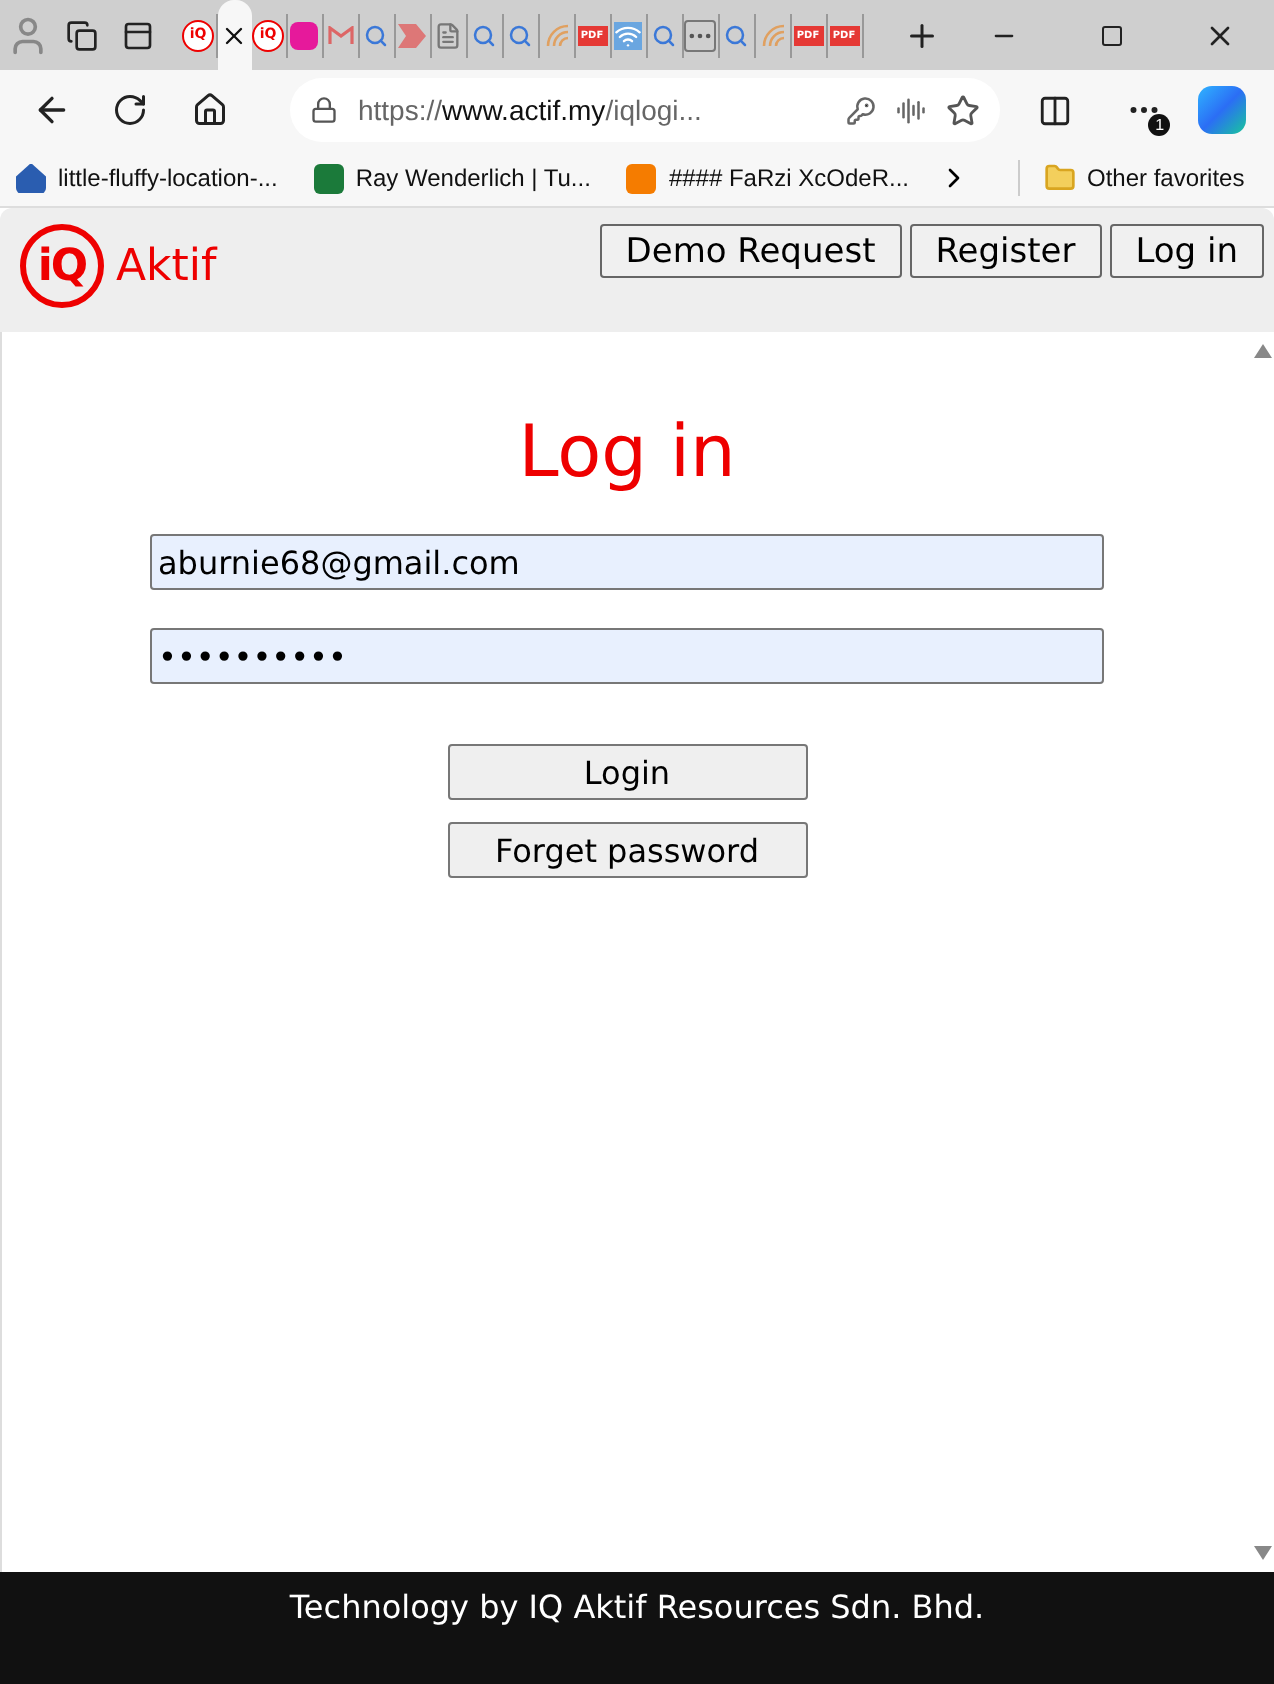 Image resolution: width=1274 pixels, height=1684 pixels. I want to click on split-screen-icon, so click(1055, 110).